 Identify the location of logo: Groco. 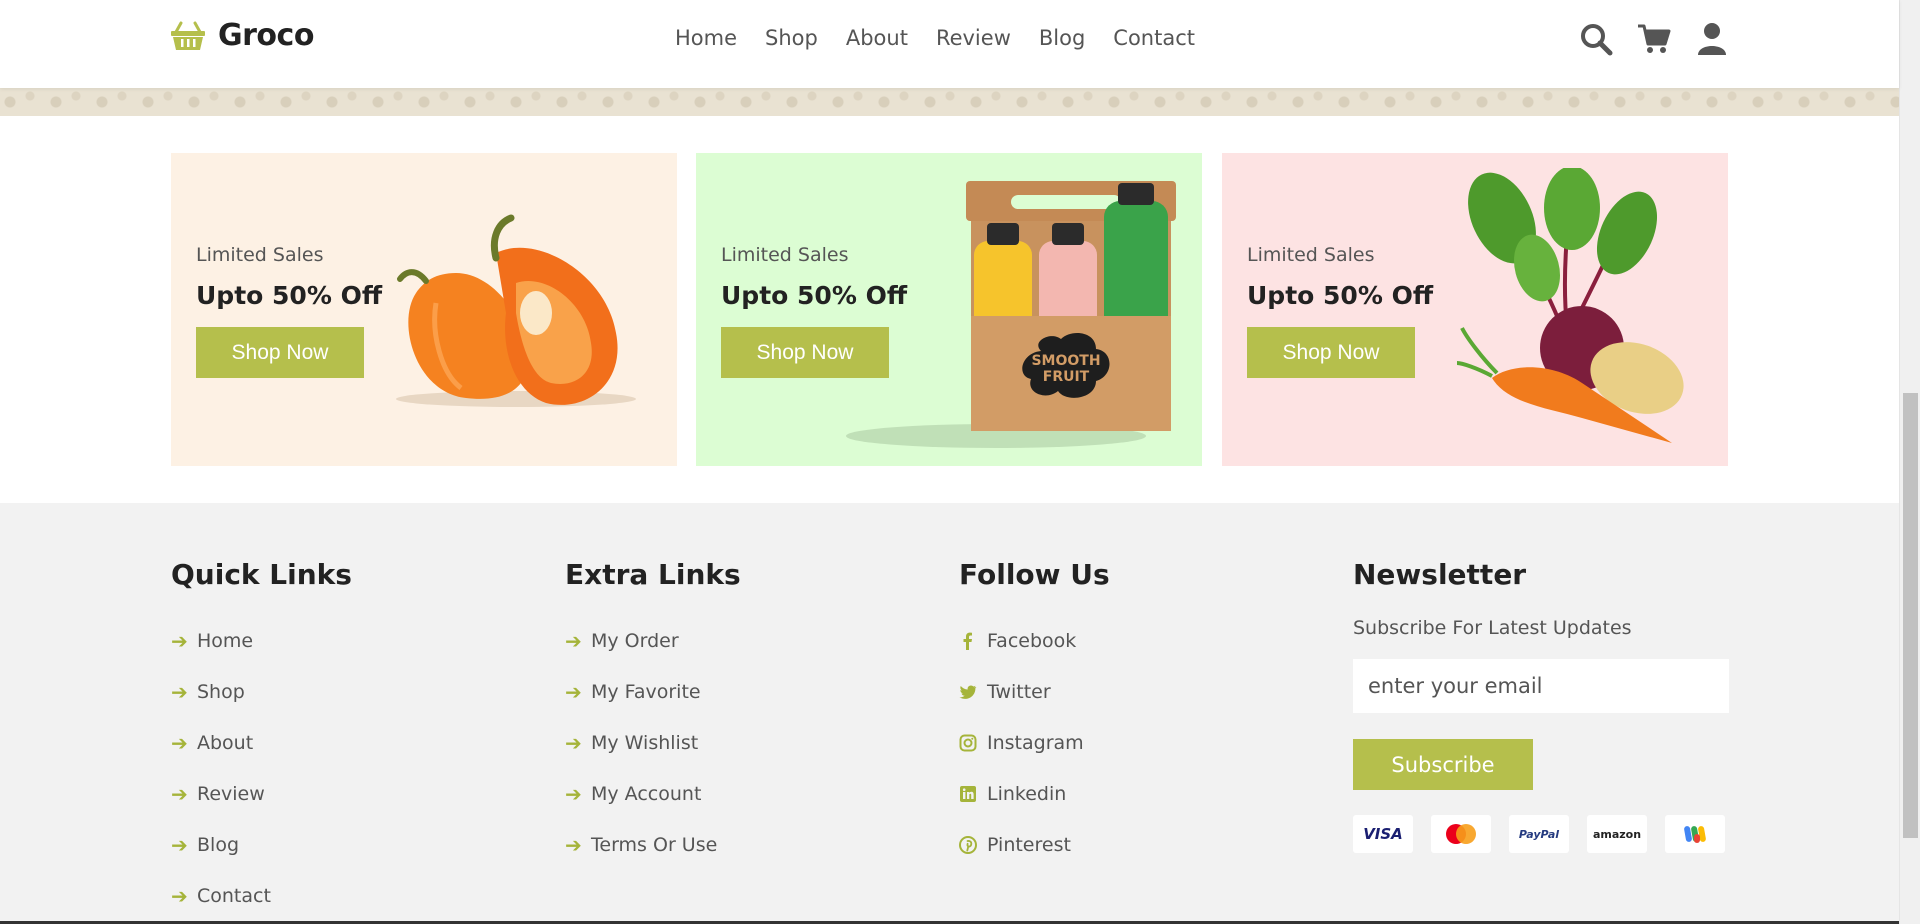
(242, 35).